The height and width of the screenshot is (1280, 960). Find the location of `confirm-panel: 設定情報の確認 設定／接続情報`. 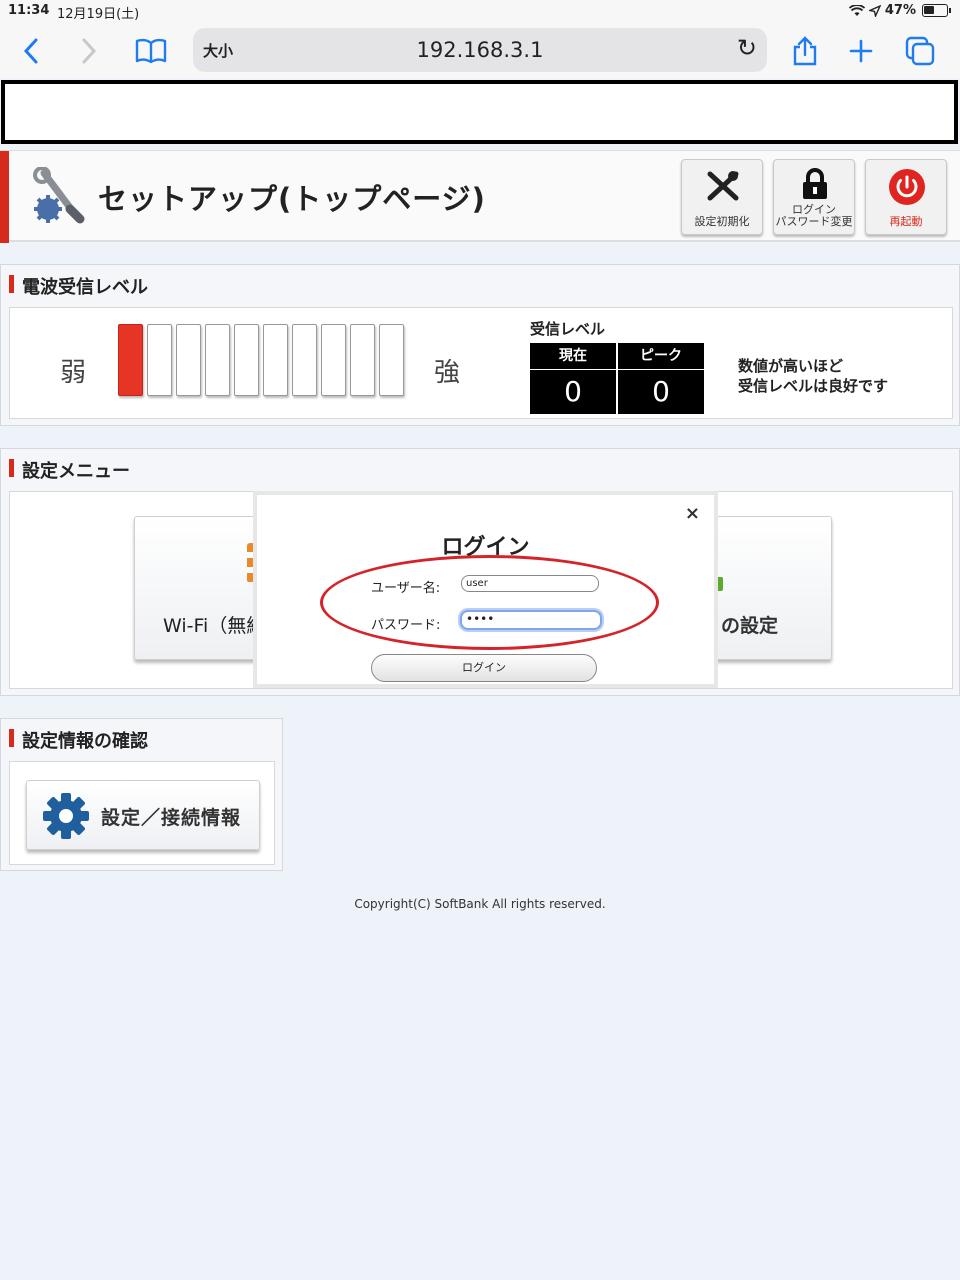

confirm-panel: 設定情報の確認 設定／接続情報 is located at coordinates (141, 794).